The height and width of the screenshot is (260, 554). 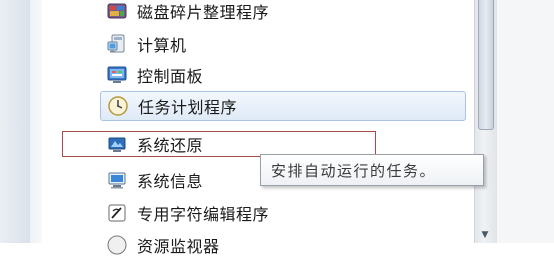 What do you see at coordinates (354, 170) in the screenshot?
I see `tooltip-text: 安排自动运行的任务。` at bounding box center [354, 170].